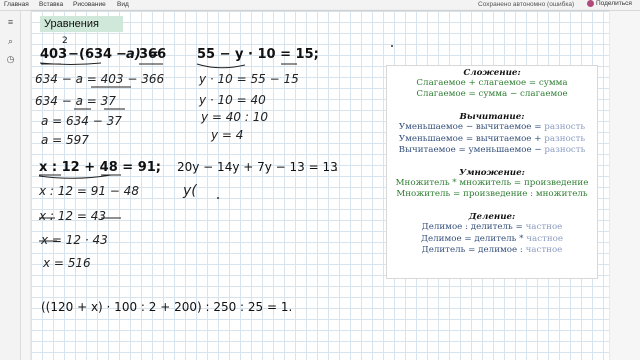 The width and height of the screenshot is (640, 360). What do you see at coordinates (565, 138) in the screenshot?
I see `subtraction-line-2-term: разность` at bounding box center [565, 138].